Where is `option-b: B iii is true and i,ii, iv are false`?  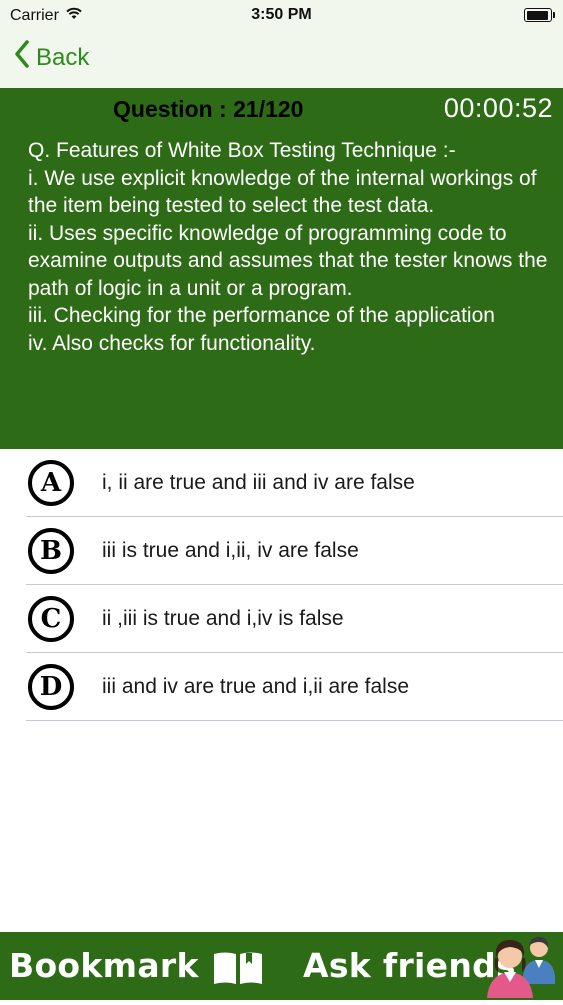 option-b: B iii is true and i,ii, iv are false is located at coordinates (294, 551).